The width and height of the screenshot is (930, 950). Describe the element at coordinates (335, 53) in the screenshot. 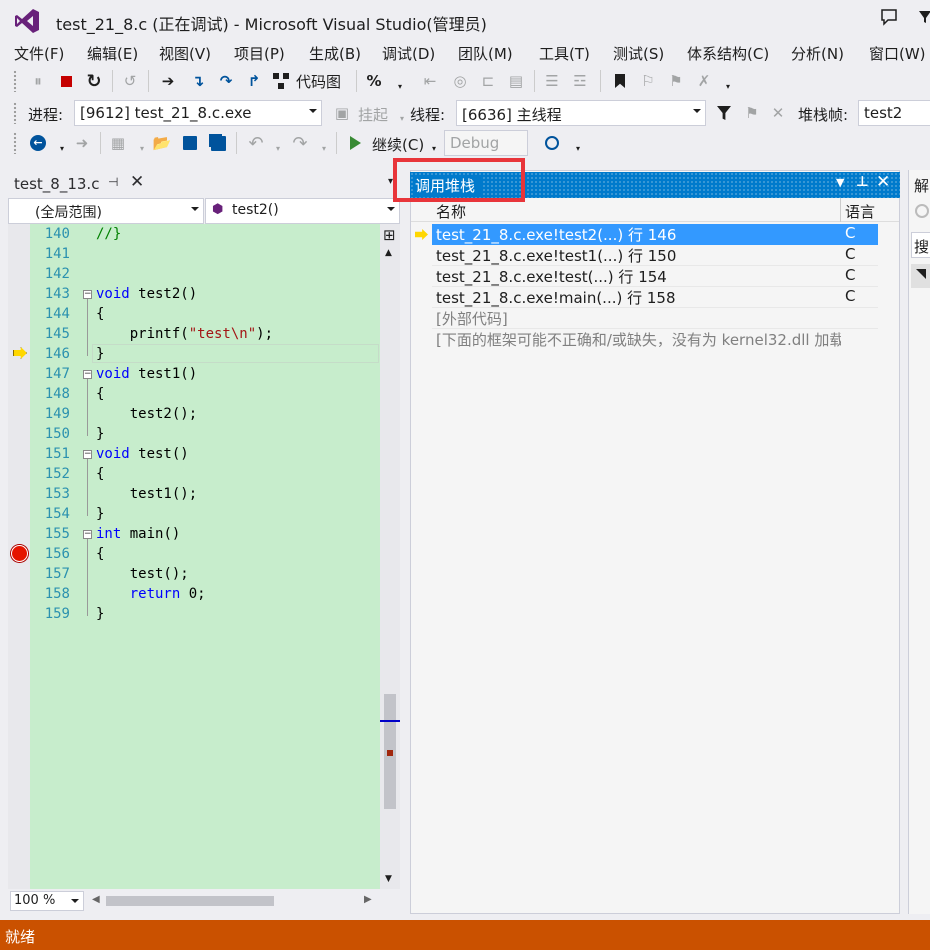

I see `menu-build: 生成(B)` at that location.